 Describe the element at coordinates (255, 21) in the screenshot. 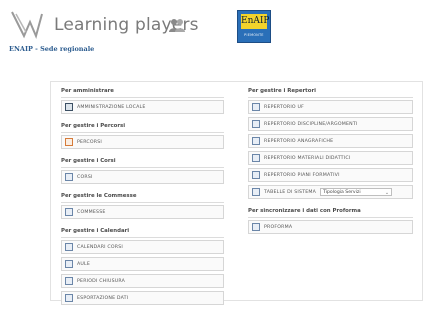

I see `badge-text: EnAIP` at that location.